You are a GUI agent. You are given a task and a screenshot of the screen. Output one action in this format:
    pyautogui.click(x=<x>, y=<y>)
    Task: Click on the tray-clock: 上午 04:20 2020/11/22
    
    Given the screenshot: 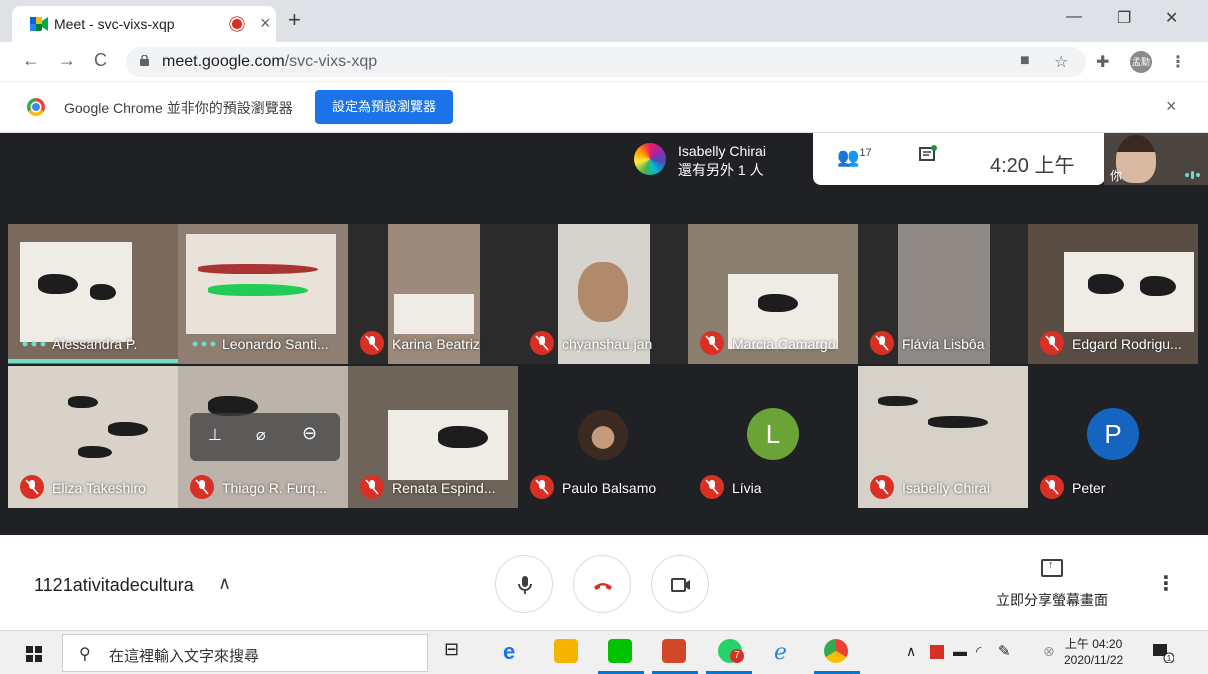 What is the action you would take?
    pyautogui.click(x=1093, y=652)
    